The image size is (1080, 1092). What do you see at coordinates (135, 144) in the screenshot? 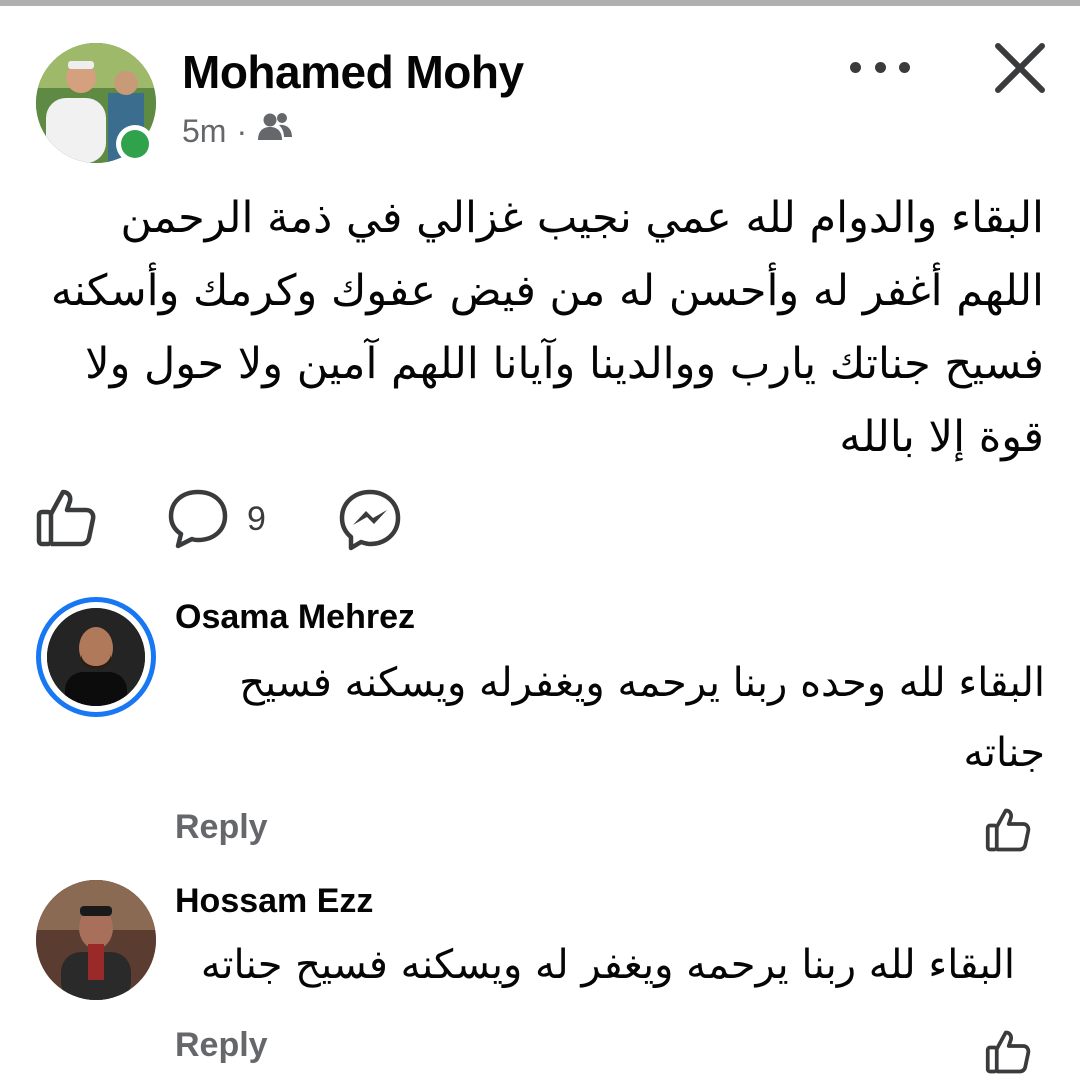
I see `online-status-dot` at bounding box center [135, 144].